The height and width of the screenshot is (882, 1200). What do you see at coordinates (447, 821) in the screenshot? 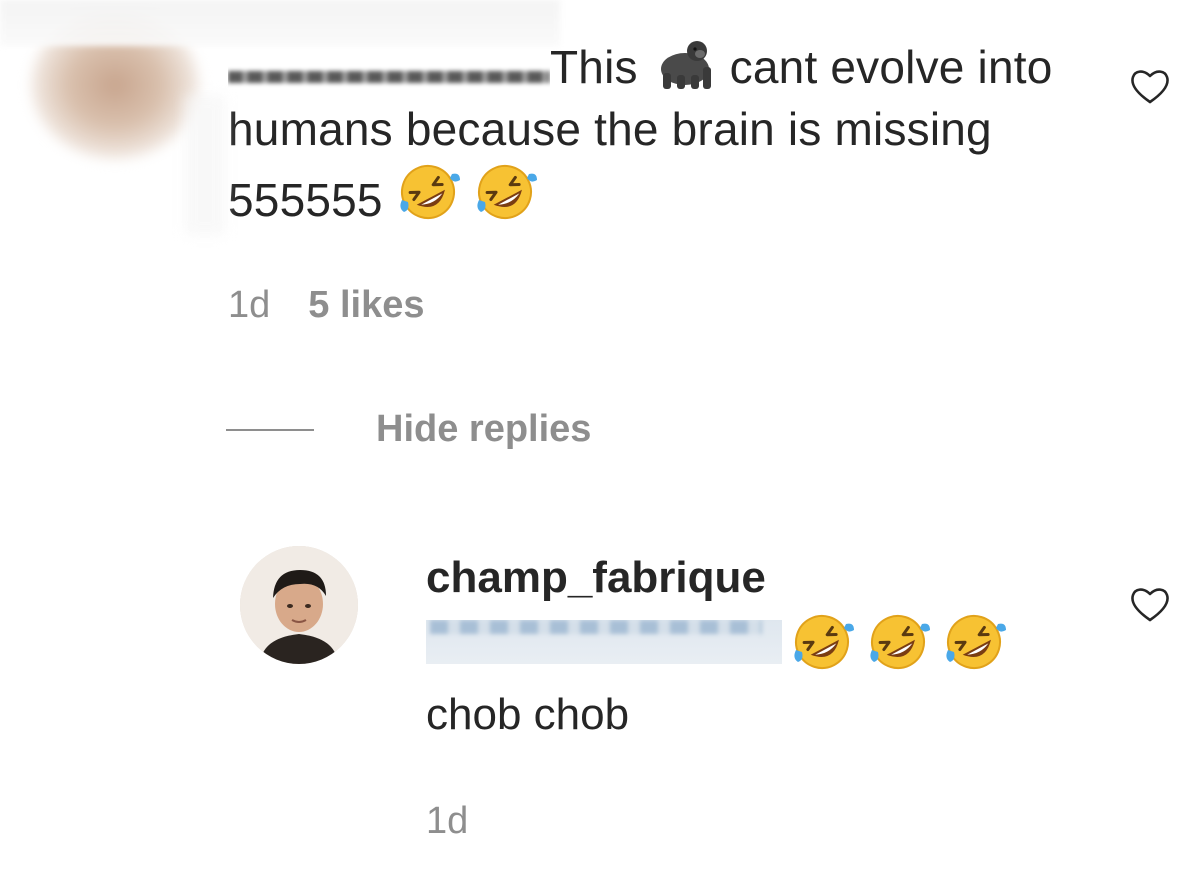
I see `reply-timestamp: 1d` at bounding box center [447, 821].